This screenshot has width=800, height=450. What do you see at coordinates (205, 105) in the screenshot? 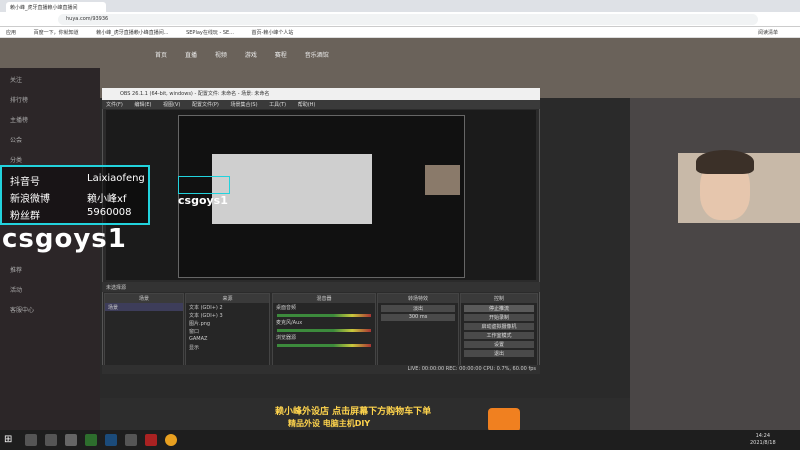
I see `menu-profile: 配置文件(P)` at bounding box center [205, 105].